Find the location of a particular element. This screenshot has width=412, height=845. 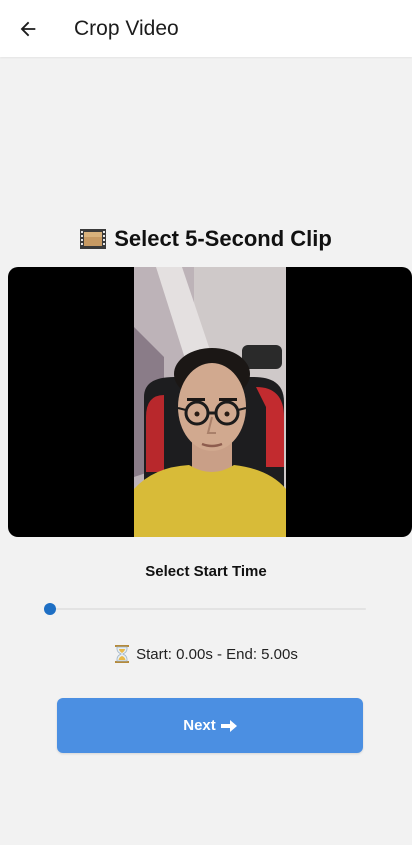

time-range-text: Start: 0.00s - End: 5.00s is located at coordinates (217, 654).